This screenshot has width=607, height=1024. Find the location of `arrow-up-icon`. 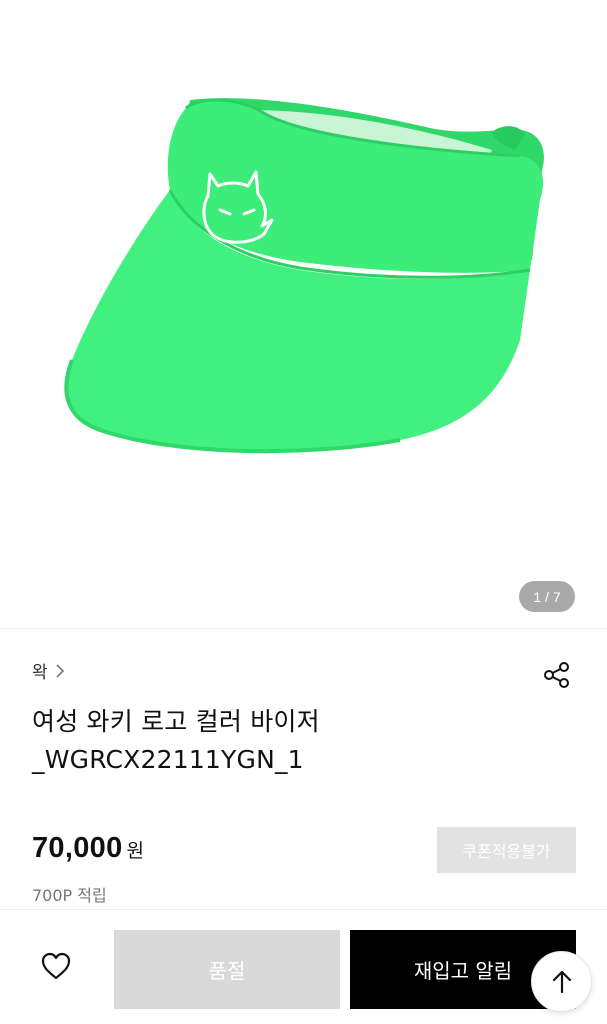

arrow-up-icon is located at coordinates (561, 981).